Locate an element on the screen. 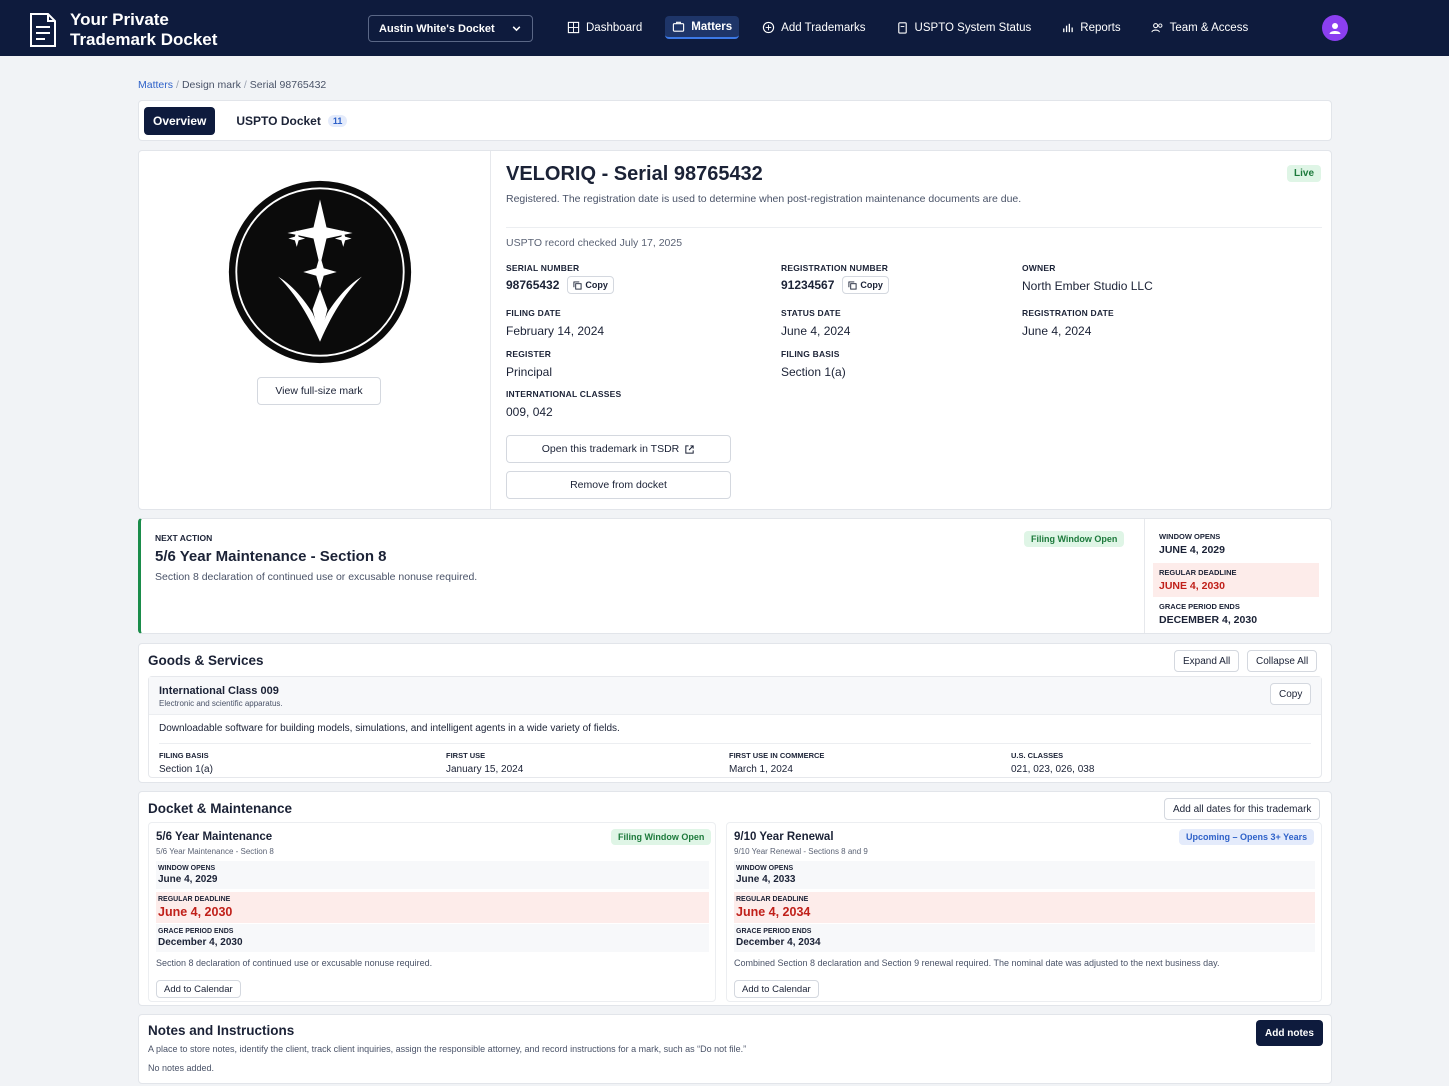 Image resolution: width=1449 pixels, height=1086 pixels. nav-team-access-label: Team & Access is located at coordinates (1209, 27).